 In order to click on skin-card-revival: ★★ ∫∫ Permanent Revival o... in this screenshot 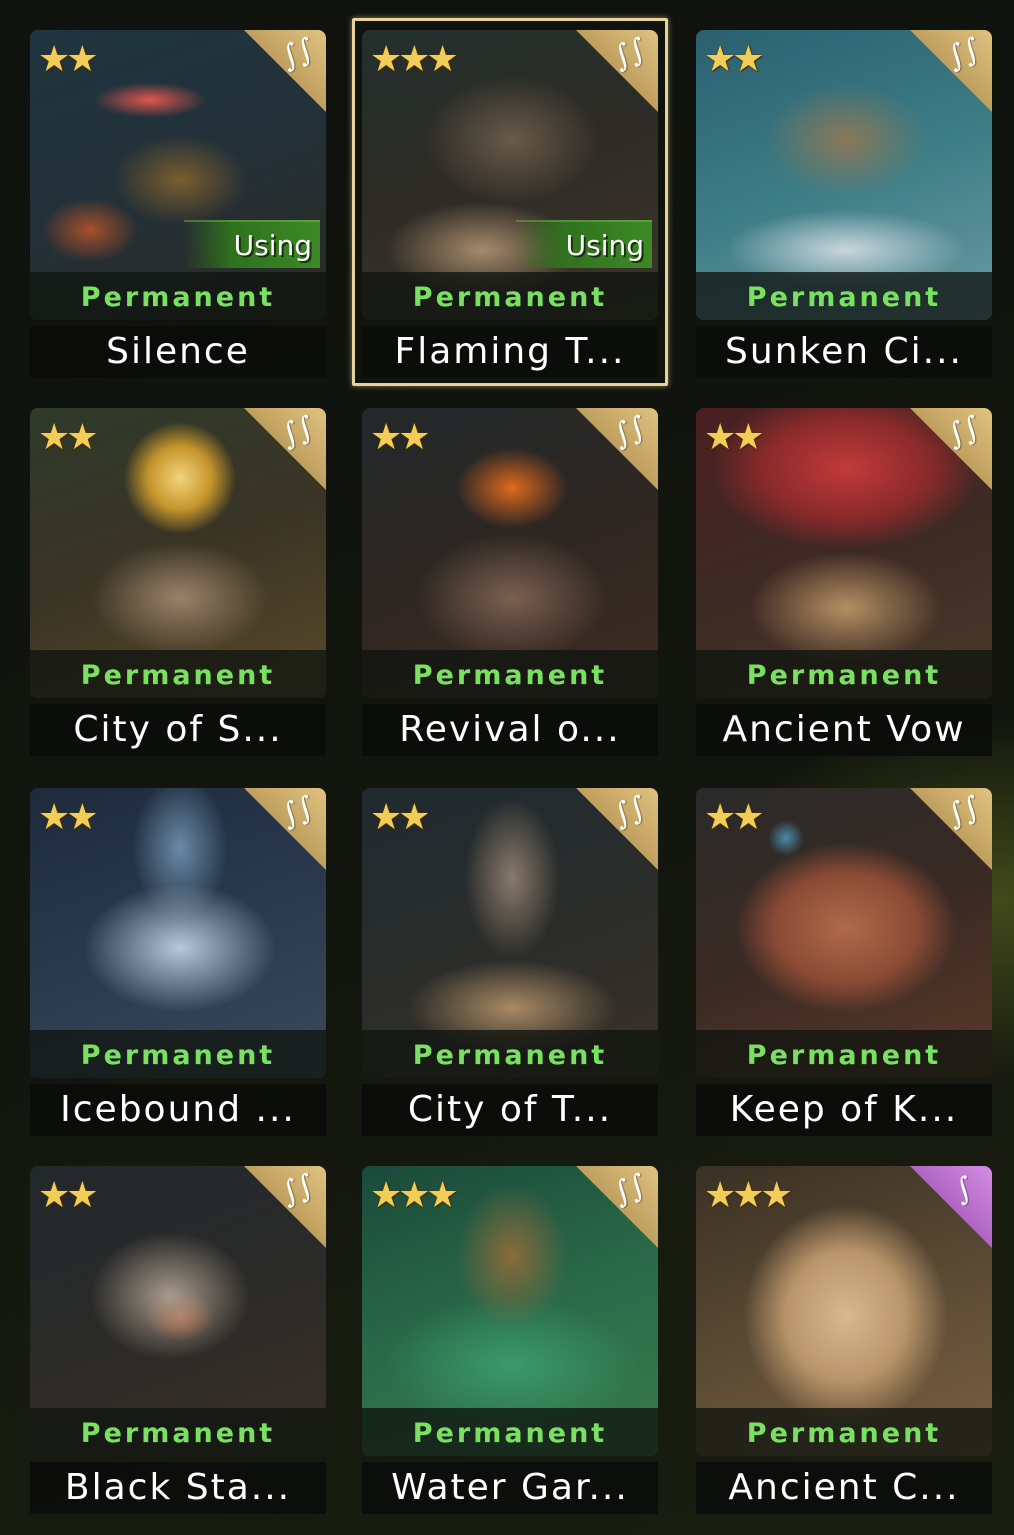, I will do `click(510, 582)`.